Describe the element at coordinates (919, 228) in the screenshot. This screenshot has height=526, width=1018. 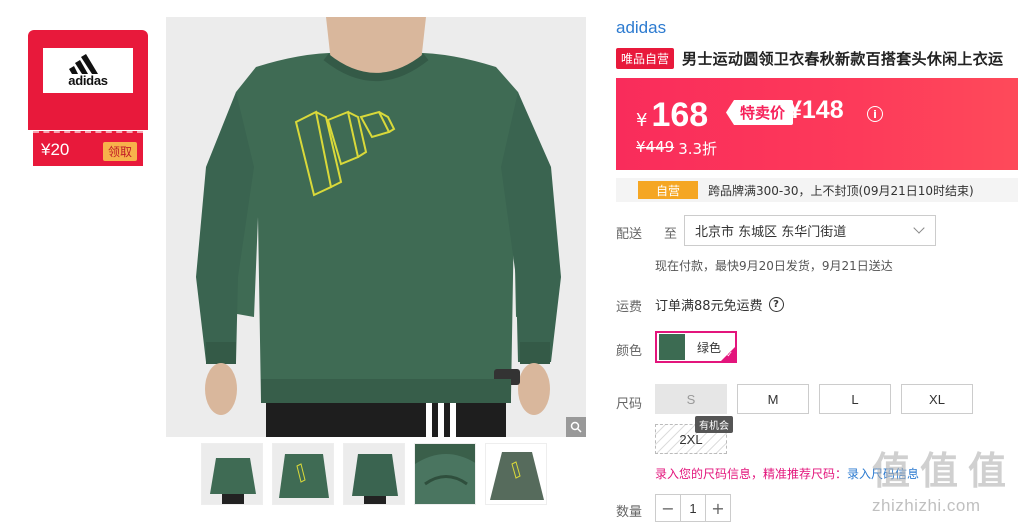
I see `chevron-down-icon` at that location.